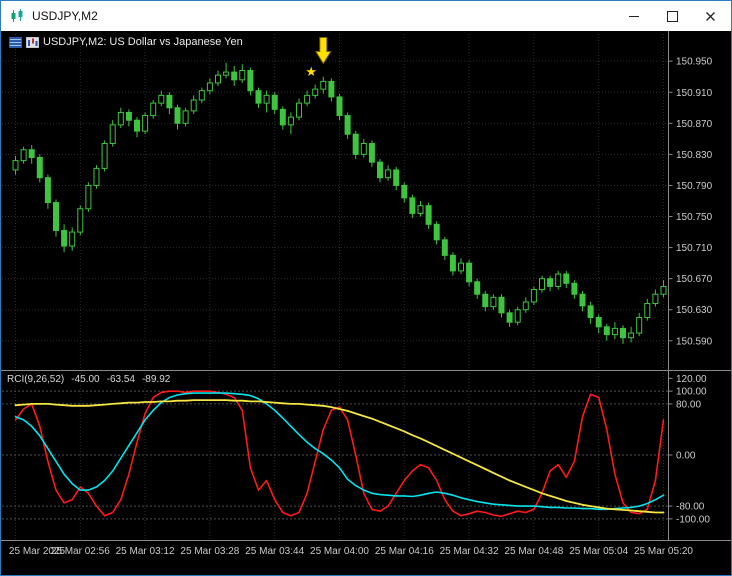 This screenshot has width=732, height=576. What do you see at coordinates (143, 42) in the screenshot?
I see `symbol-description: USDJPY,M2: US Dollar vs Japanese Yen` at bounding box center [143, 42].